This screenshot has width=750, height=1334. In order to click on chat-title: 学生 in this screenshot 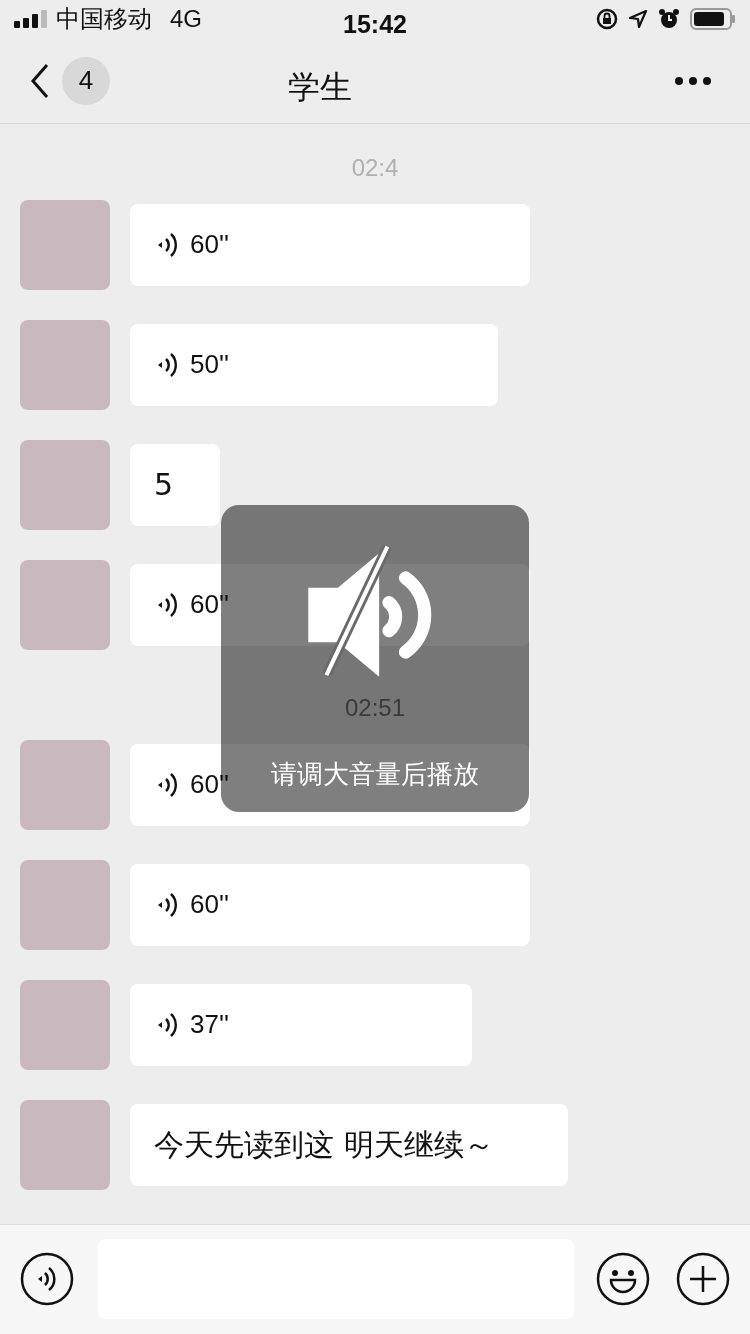, I will do `click(320, 87)`.